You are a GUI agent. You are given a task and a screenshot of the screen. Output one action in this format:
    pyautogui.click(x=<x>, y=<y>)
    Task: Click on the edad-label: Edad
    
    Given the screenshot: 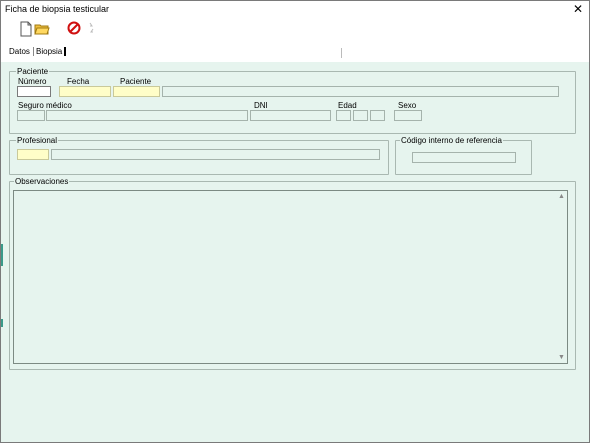 What is the action you would take?
    pyautogui.click(x=347, y=105)
    